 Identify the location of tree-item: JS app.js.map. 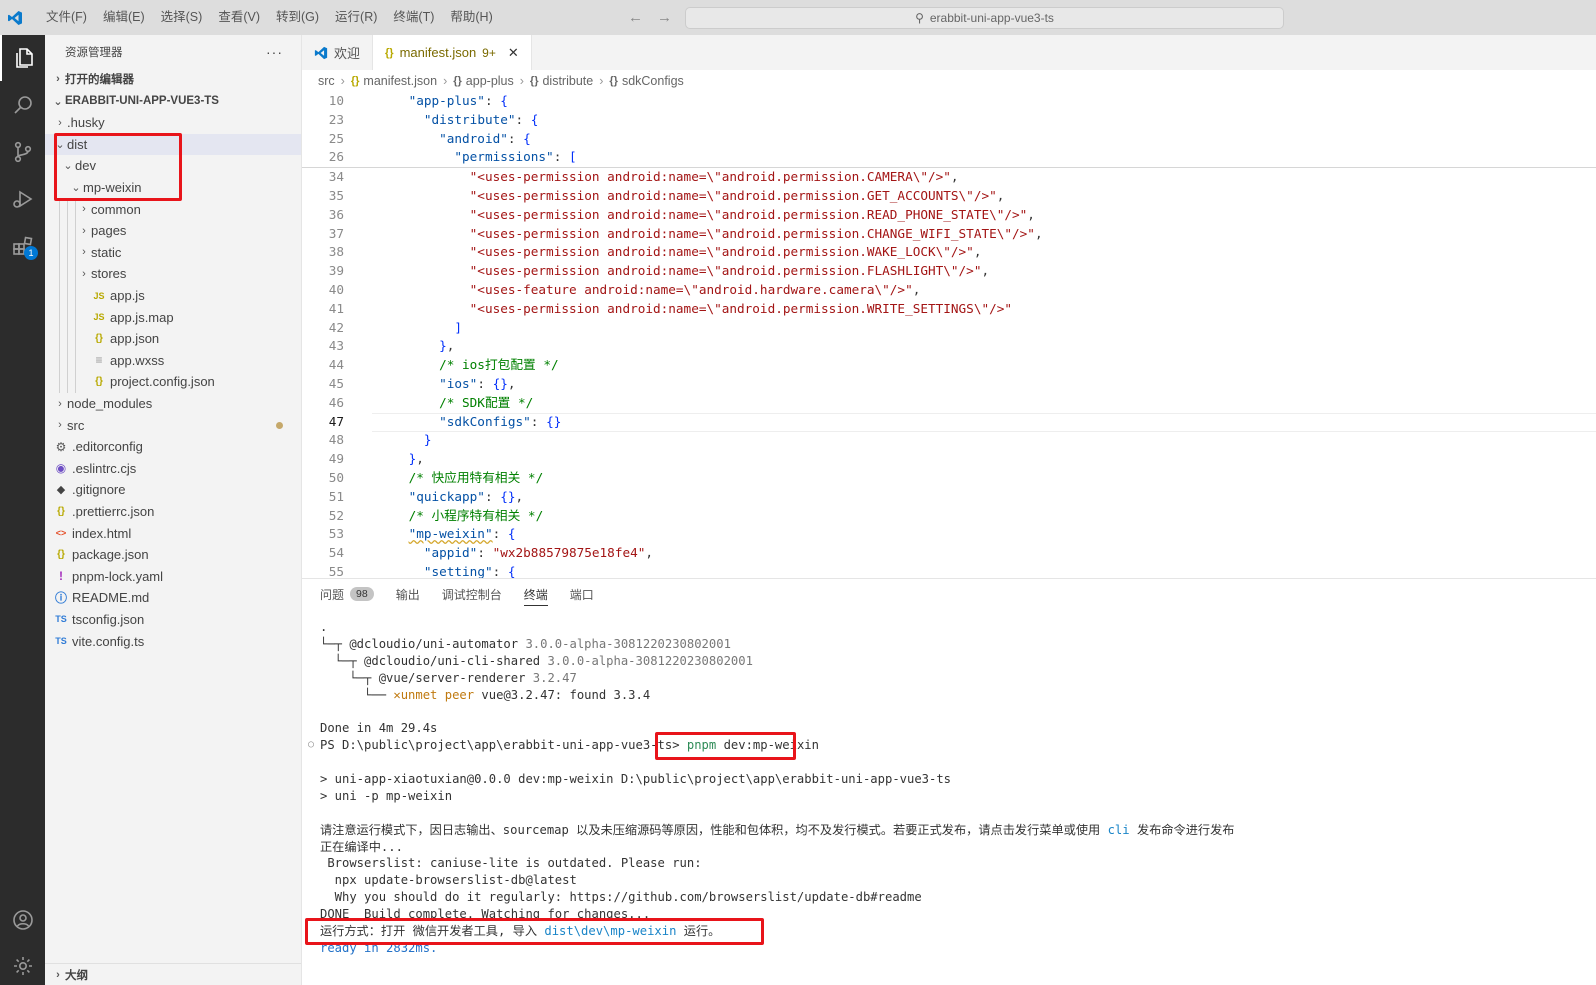
(173, 317).